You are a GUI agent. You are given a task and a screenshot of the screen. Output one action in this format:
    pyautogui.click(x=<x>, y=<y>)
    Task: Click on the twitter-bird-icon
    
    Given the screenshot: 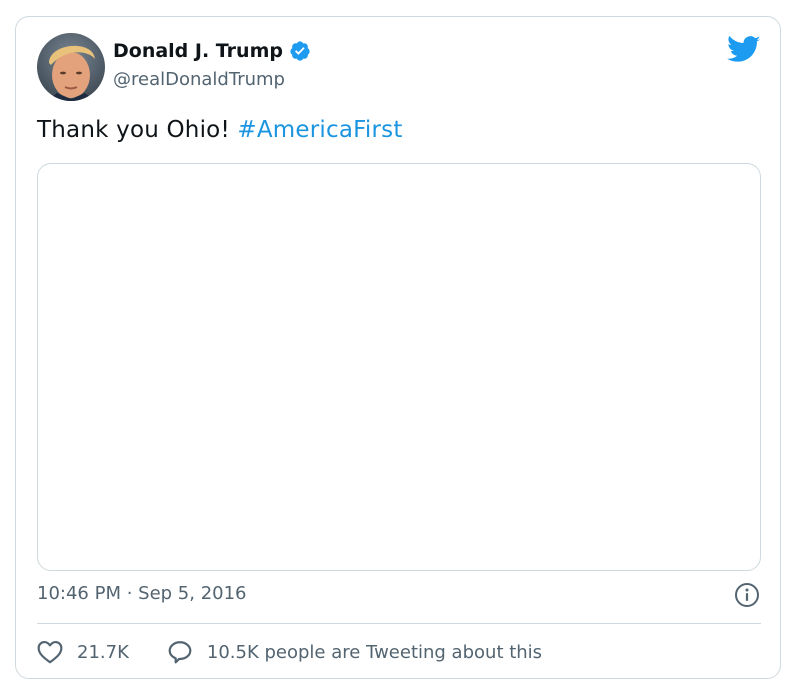 What is the action you would take?
    pyautogui.click(x=744, y=50)
    